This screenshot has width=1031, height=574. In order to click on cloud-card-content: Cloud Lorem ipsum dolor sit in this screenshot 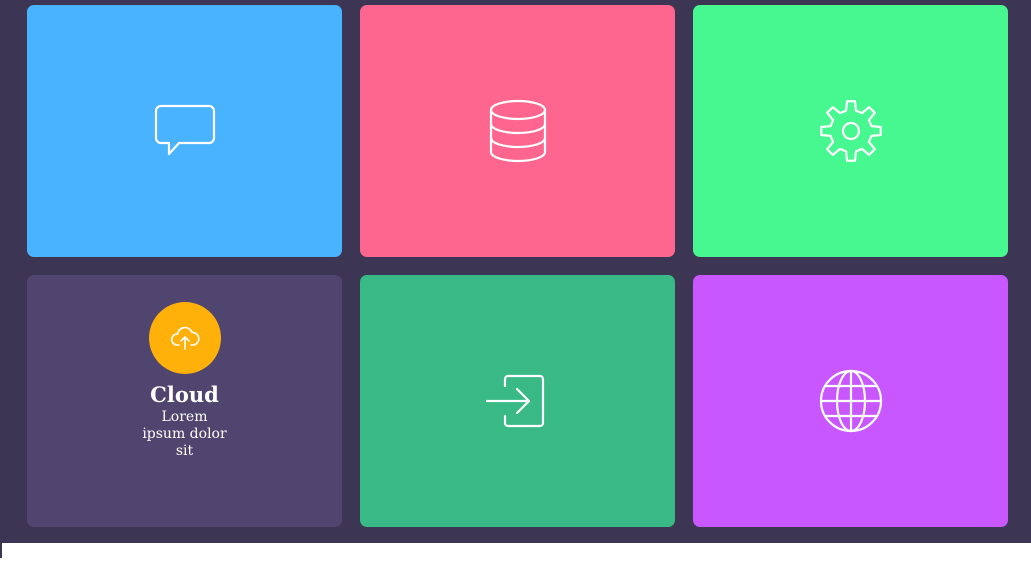, I will do `click(184, 381)`.